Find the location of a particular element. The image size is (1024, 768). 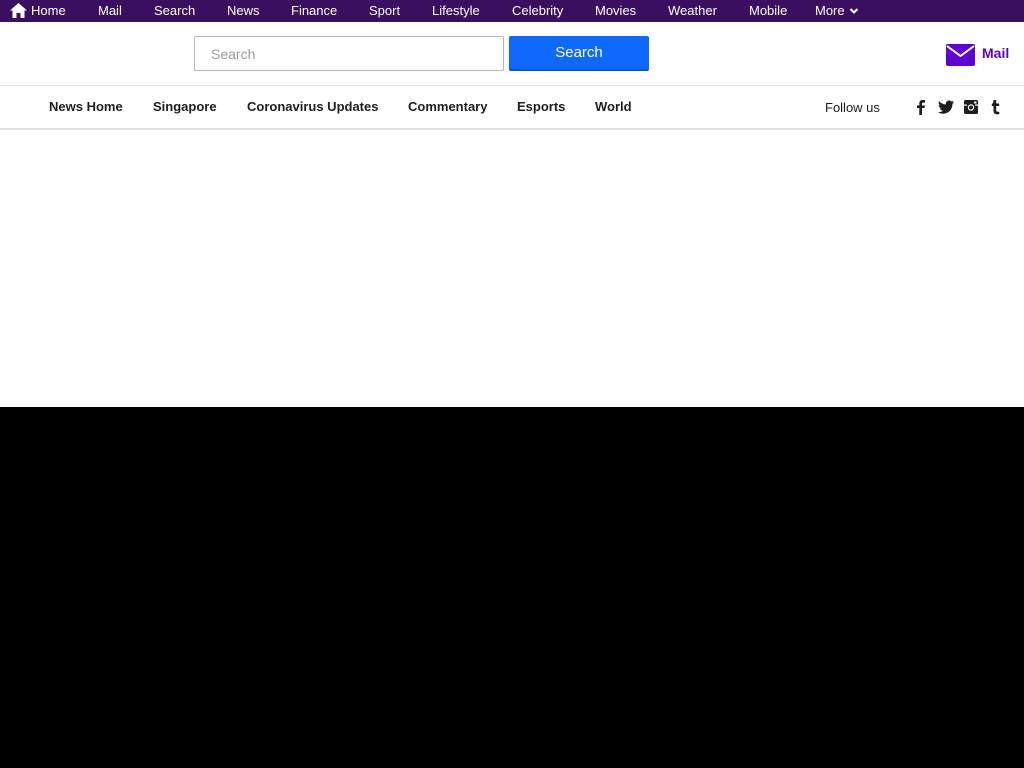

search-header: Search Mail is located at coordinates (512, 54).